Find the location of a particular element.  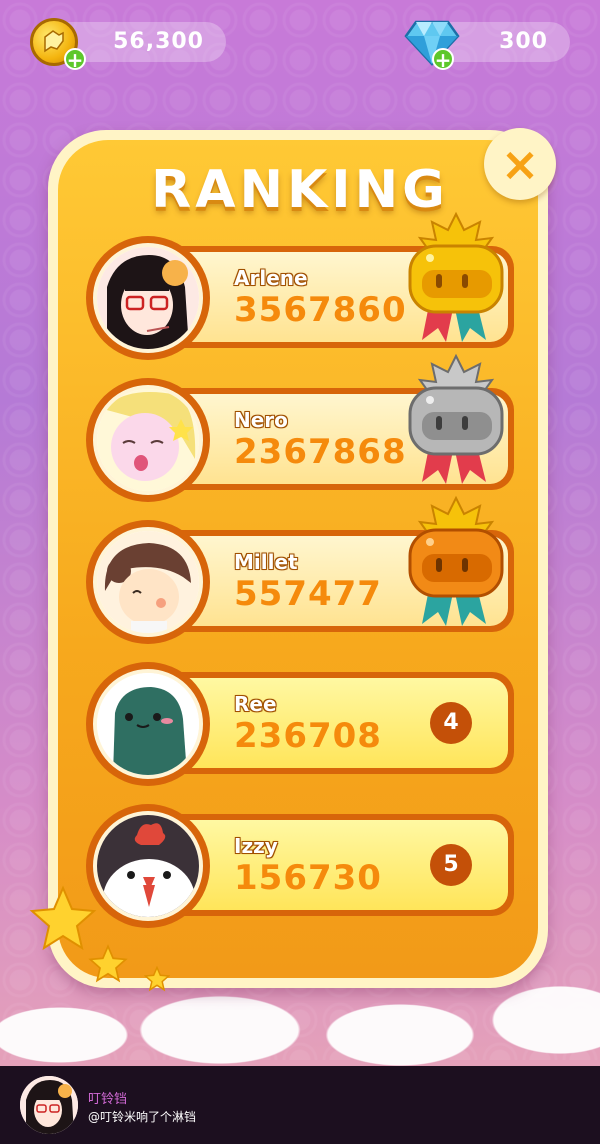

player-name: Arlene is located at coordinates (271, 278).